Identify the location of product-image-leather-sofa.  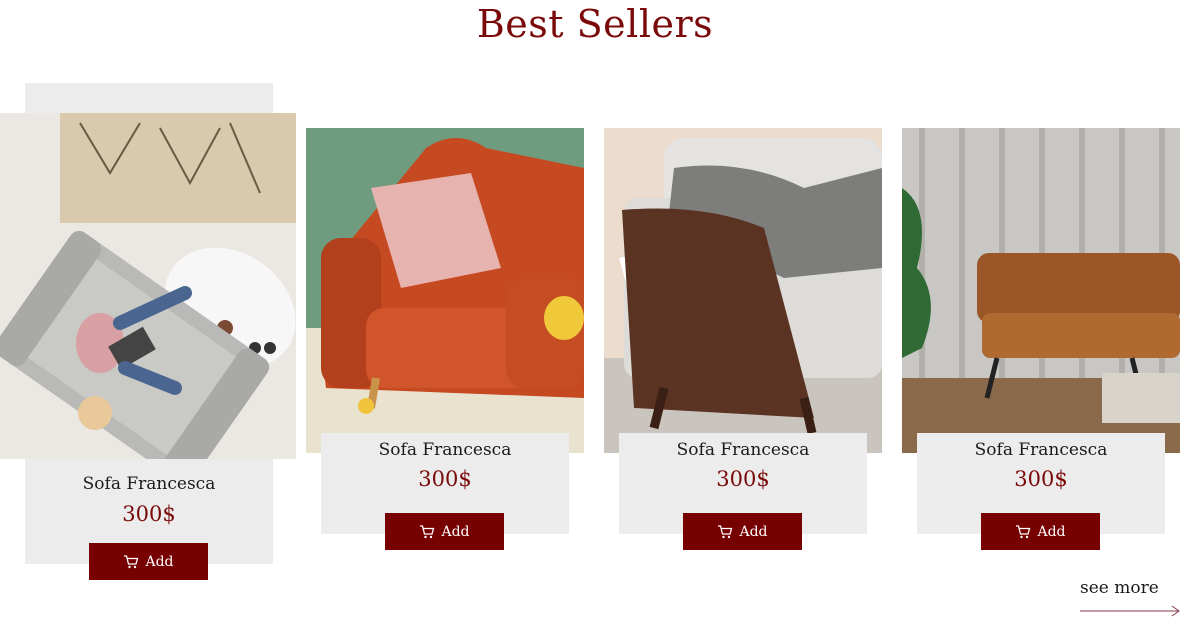
(1041, 290).